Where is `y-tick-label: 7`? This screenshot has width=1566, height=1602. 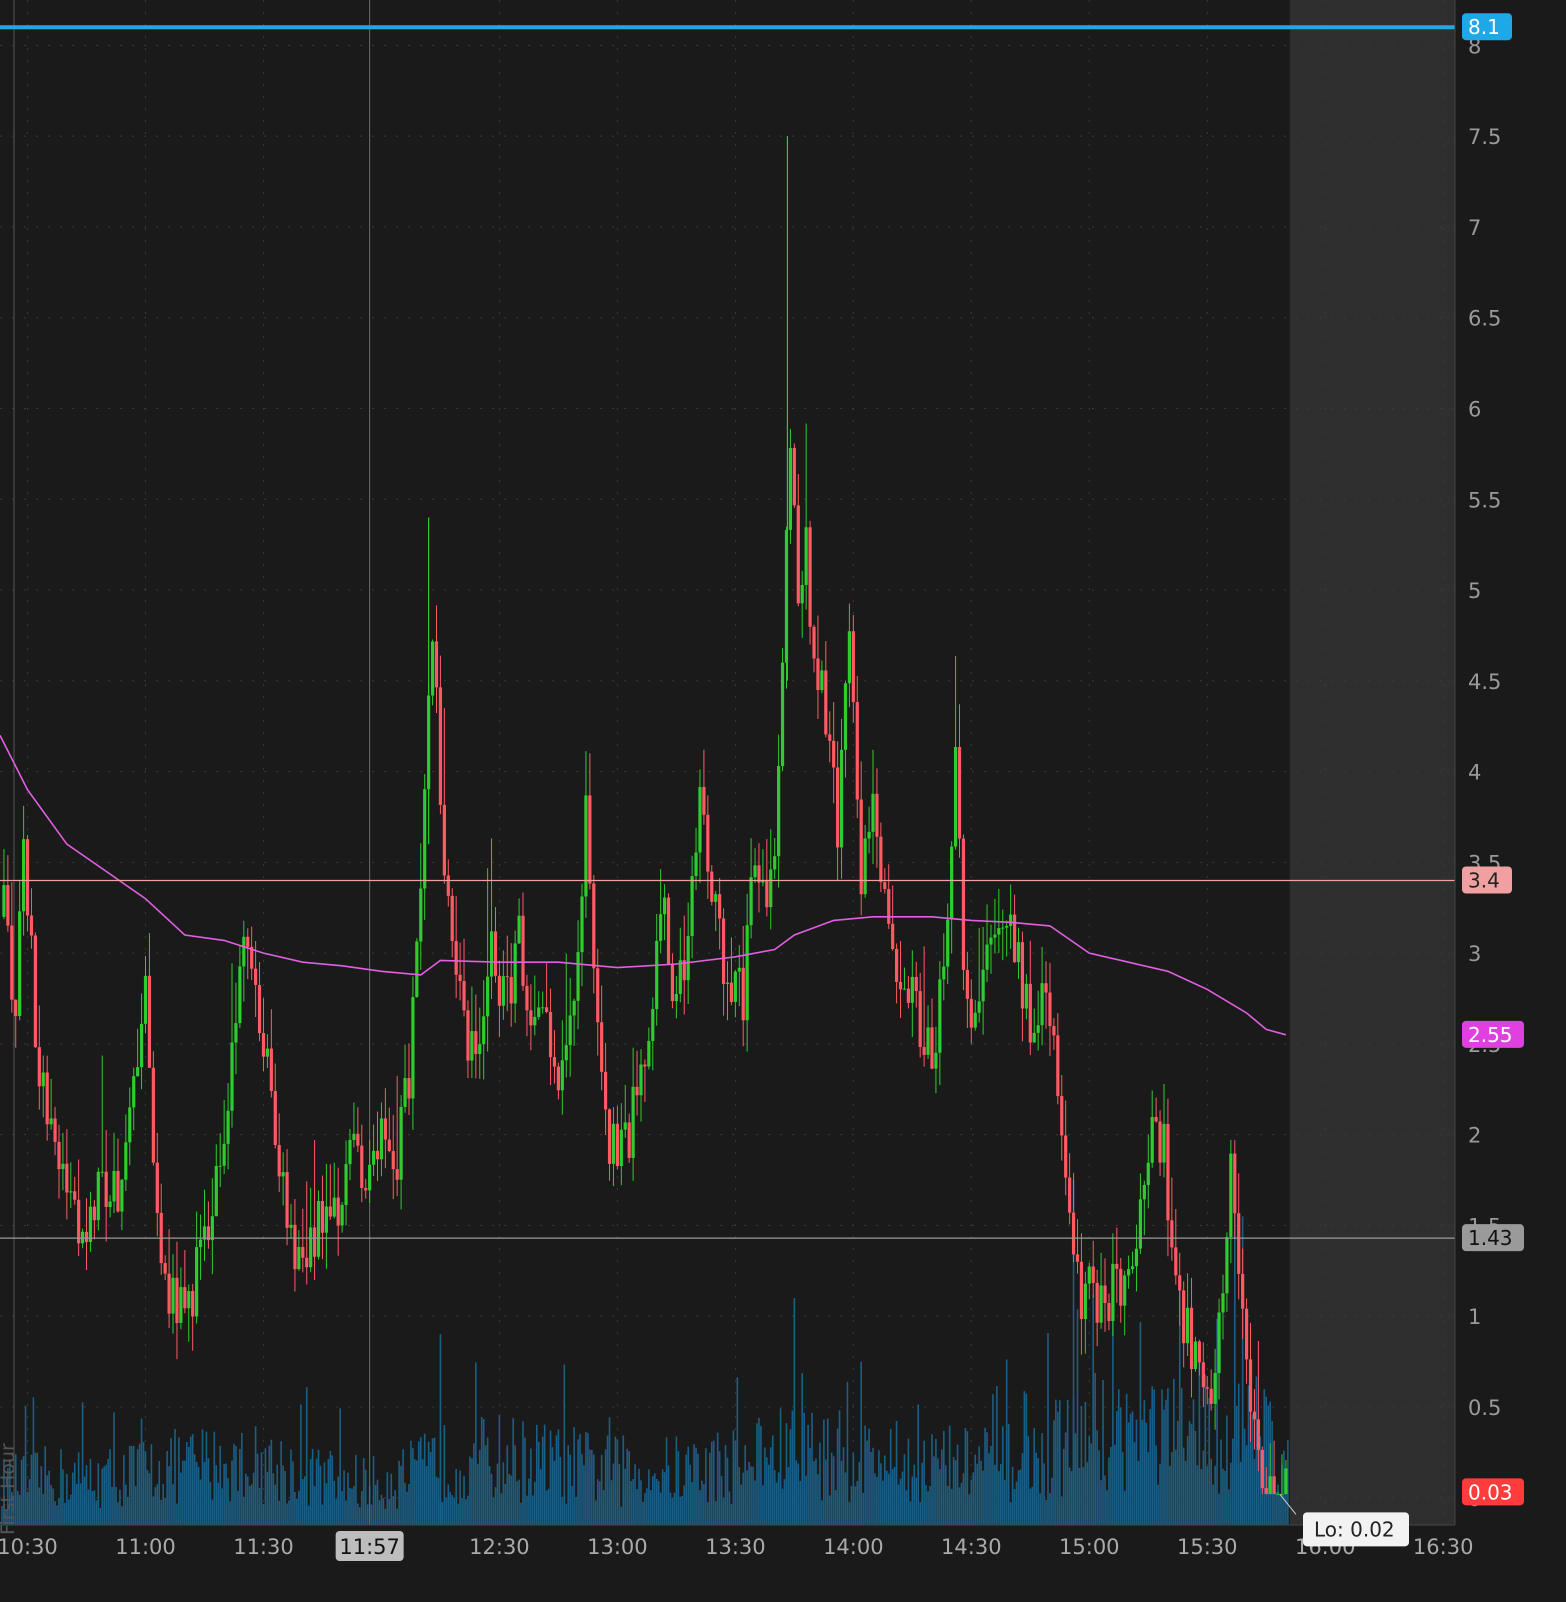
y-tick-label: 7 is located at coordinates (1474, 228).